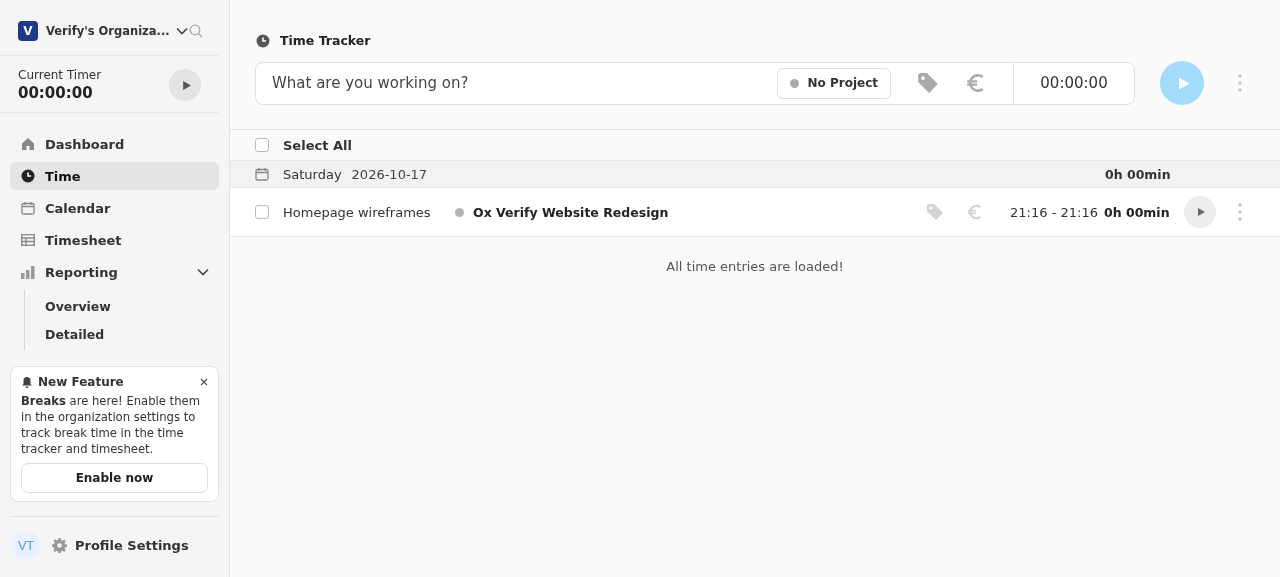  What do you see at coordinates (122, 334) in the screenshot?
I see `nav-subitem: Detailed` at bounding box center [122, 334].